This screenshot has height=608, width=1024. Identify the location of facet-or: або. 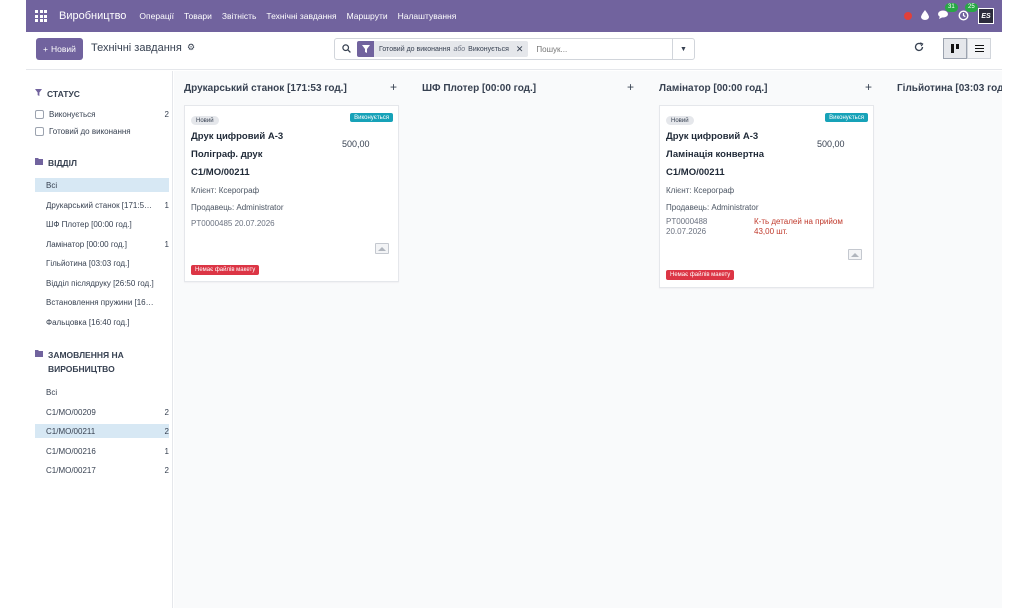
(459, 49).